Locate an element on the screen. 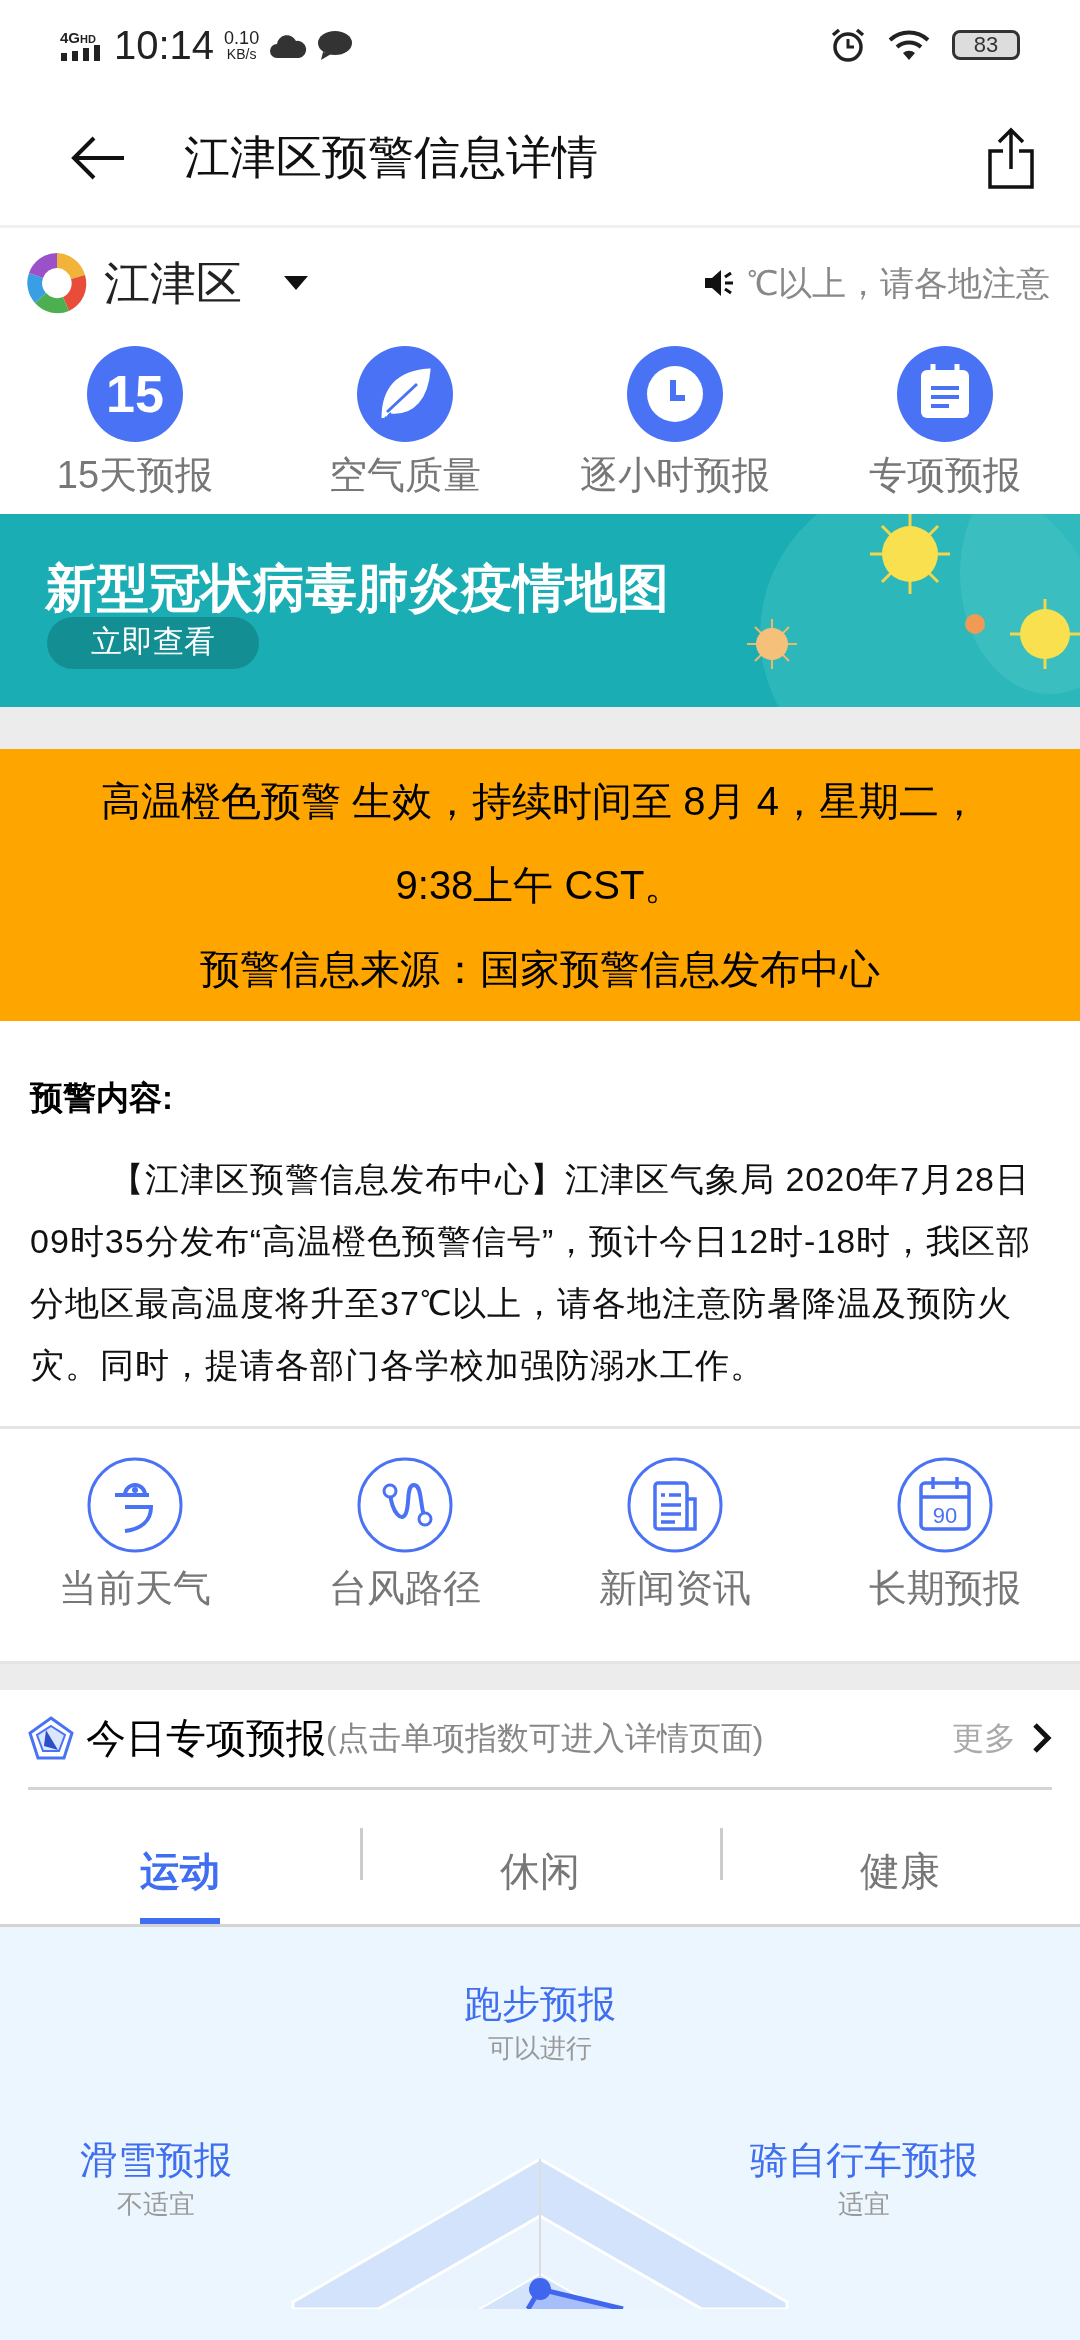 This screenshot has height=2340, width=1080. pentagon-icon is located at coordinates (51, 1738).